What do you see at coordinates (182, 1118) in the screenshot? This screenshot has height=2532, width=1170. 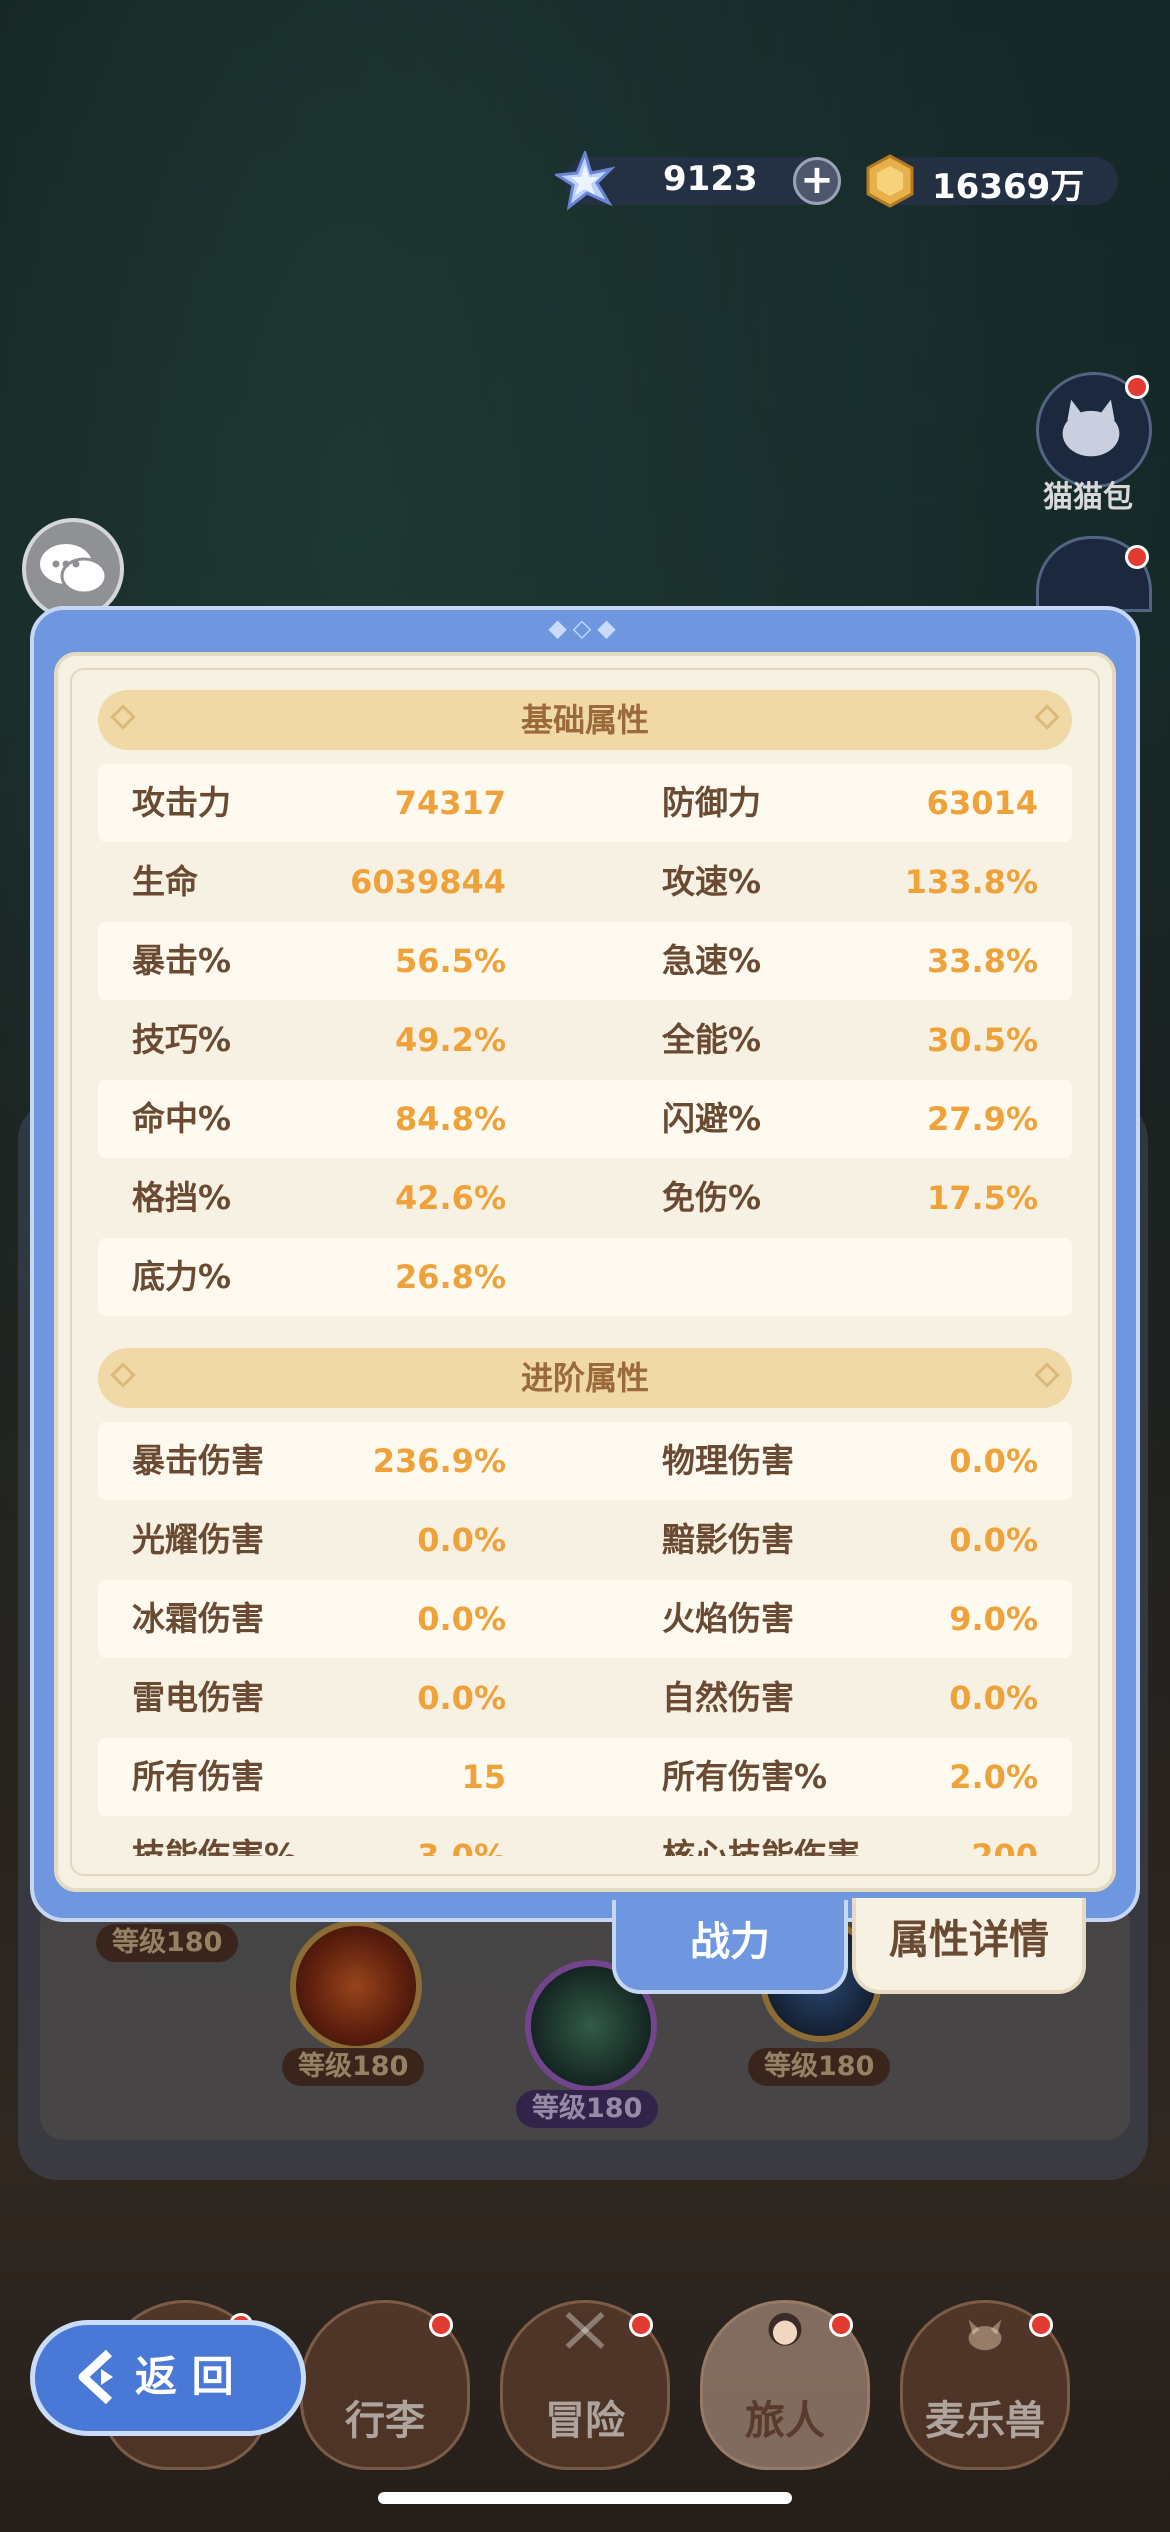 I see `attribute-label: 命中%` at bounding box center [182, 1118].